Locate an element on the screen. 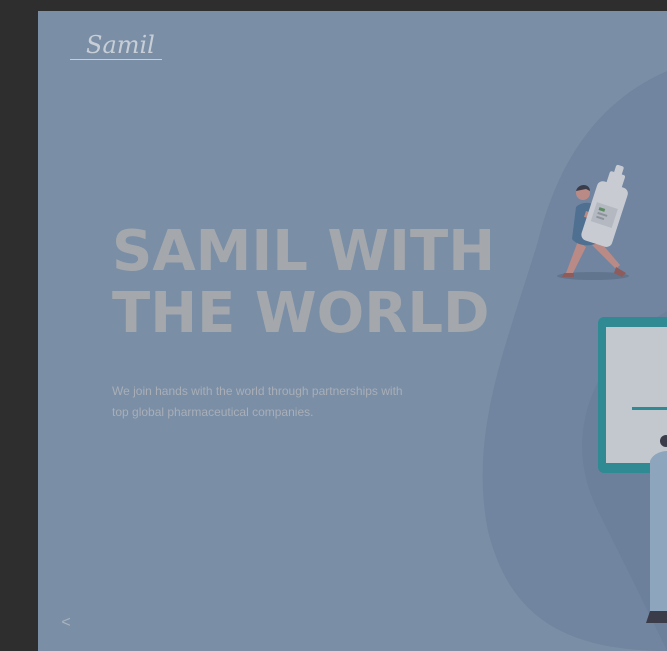 The image size is (667, 651). chevron-left-icon: < is located at coordinates (66, 622).